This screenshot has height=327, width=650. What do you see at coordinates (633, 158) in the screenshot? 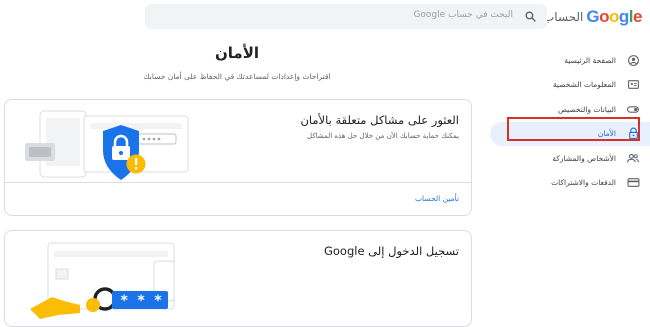
I see `people-icon` at bounding box center [633, 158].